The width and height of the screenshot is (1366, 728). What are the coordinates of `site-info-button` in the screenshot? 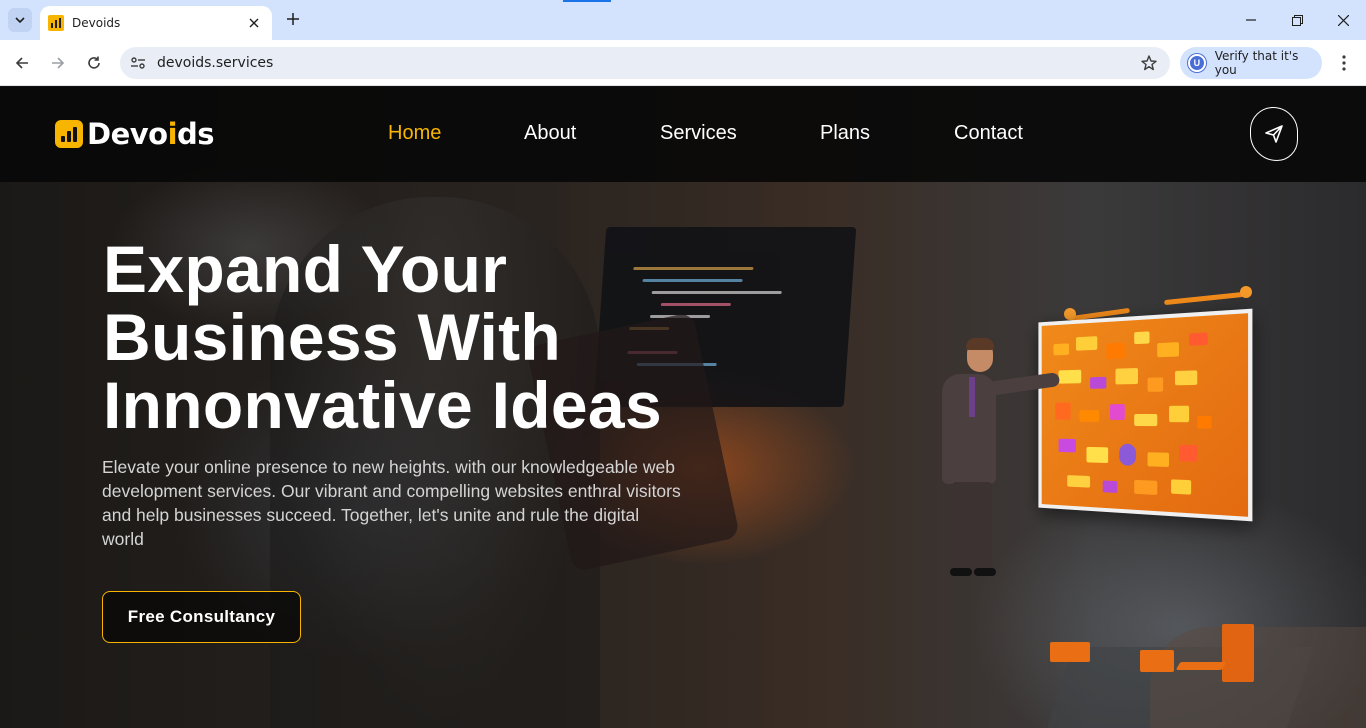 It's located at (138, 63).